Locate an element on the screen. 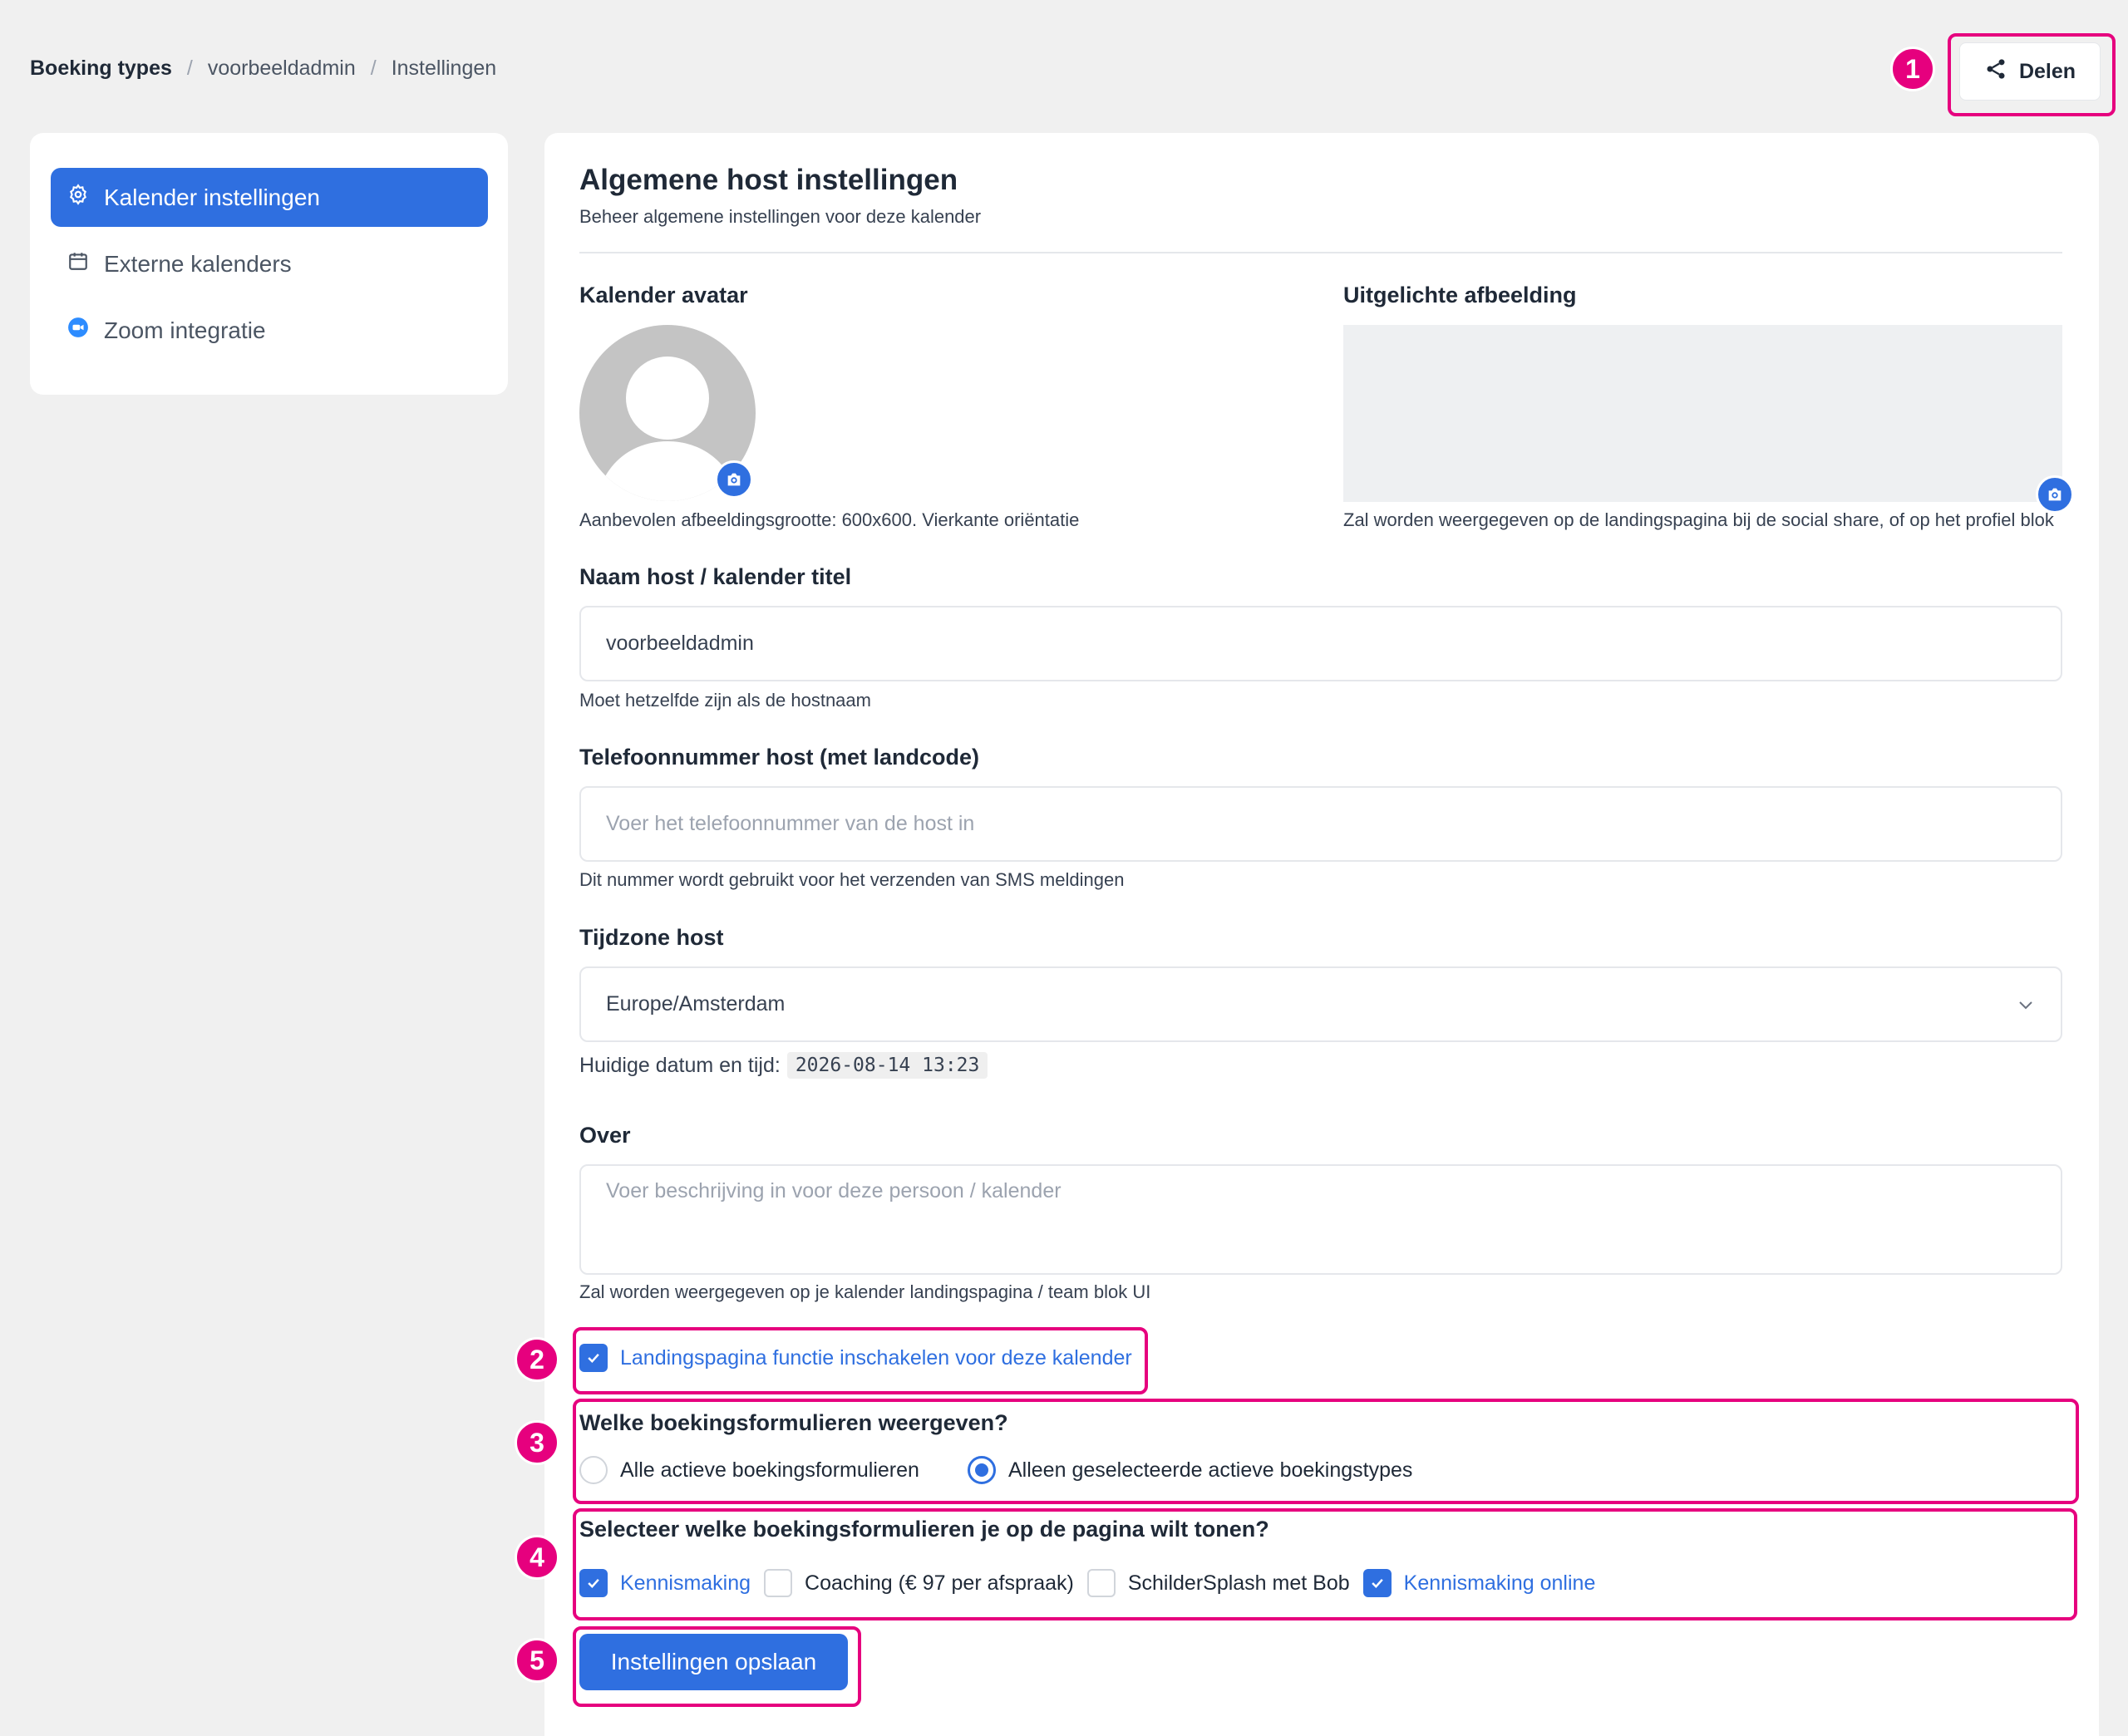  breadcrumb-host: voorbeeldadmin is located at coordinates (282, 69).